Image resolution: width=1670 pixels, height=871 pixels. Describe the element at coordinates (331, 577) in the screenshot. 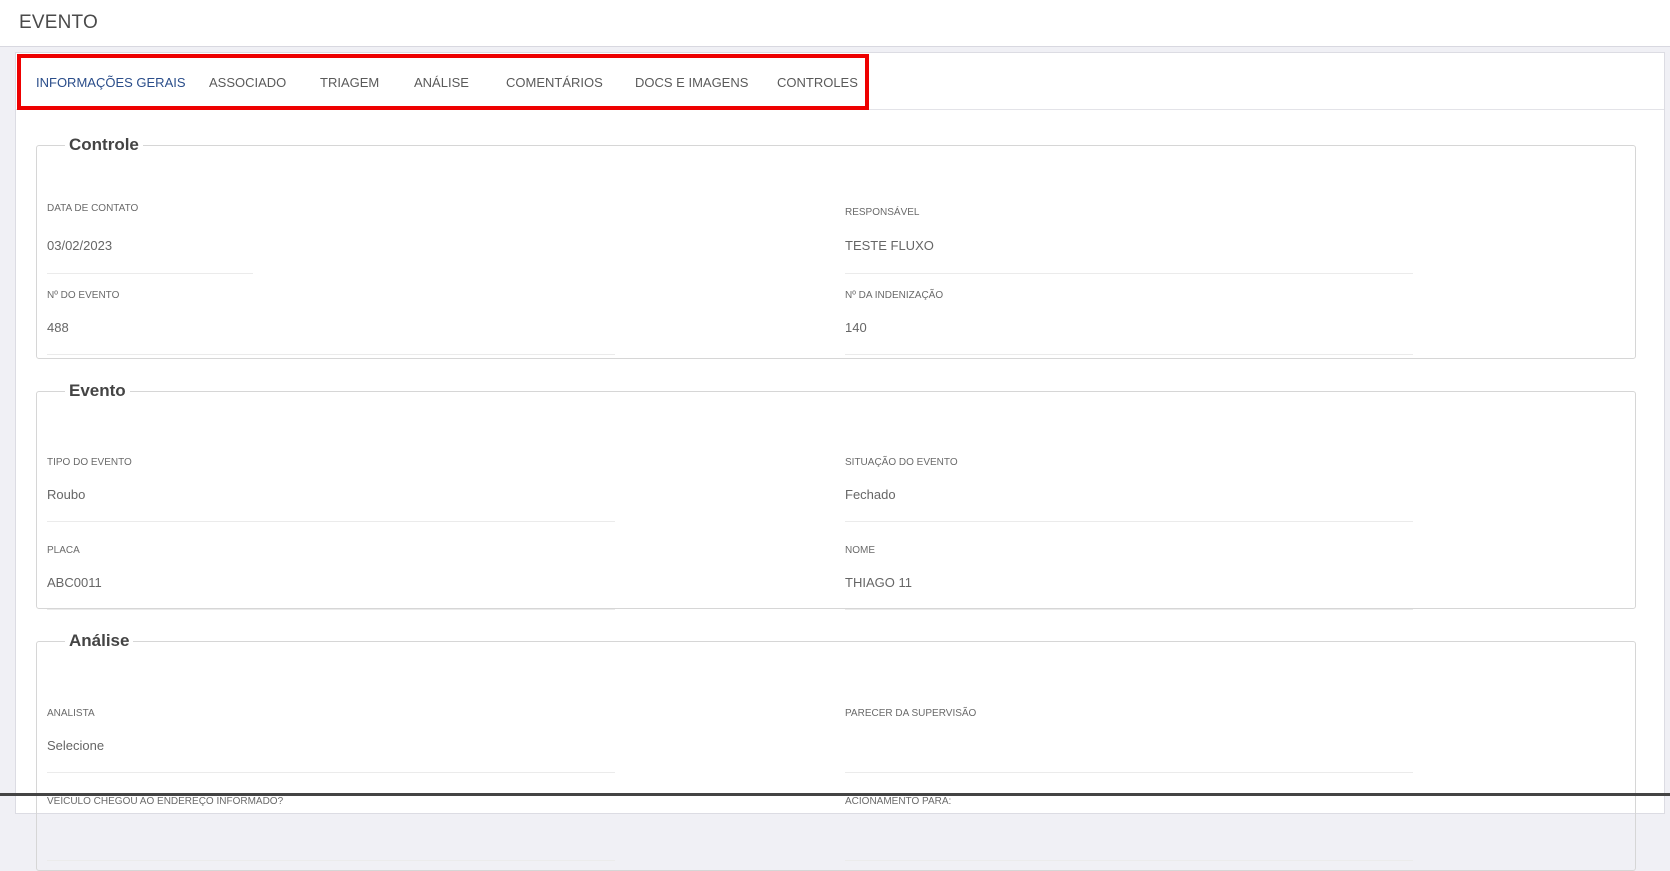

I see `field-placa: PLACA ABC0011` at that location.